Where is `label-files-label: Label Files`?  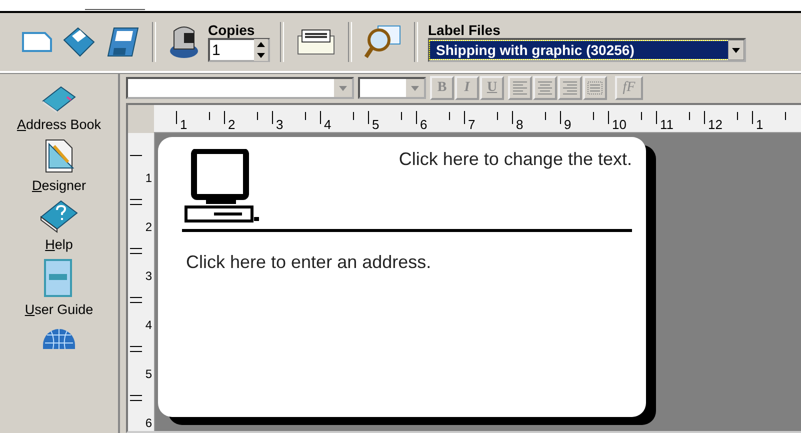 label-files-label: Label Files is located at coordinates (465, 30).